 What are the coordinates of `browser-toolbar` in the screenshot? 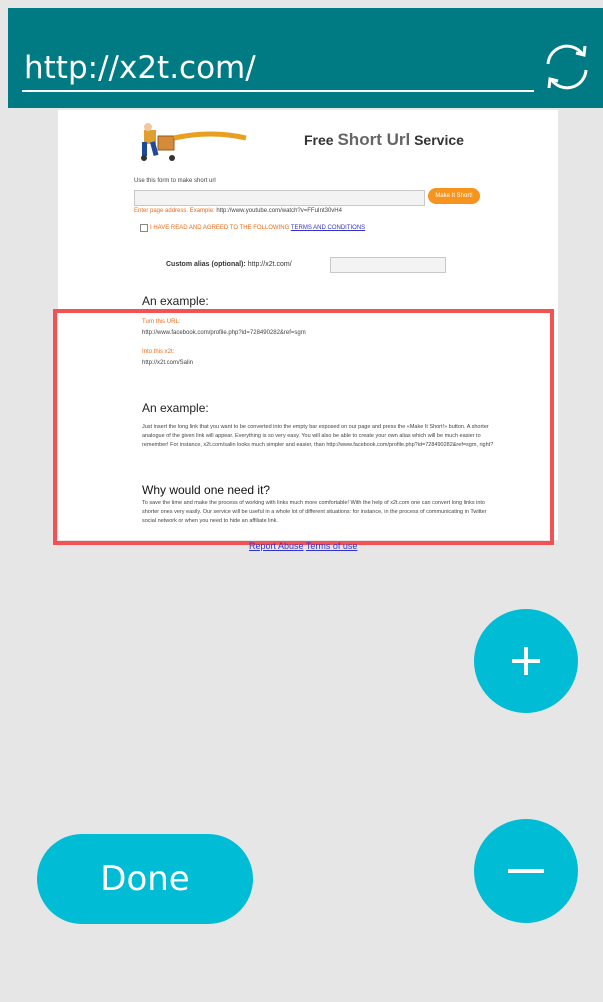 It's located at (305, 58).